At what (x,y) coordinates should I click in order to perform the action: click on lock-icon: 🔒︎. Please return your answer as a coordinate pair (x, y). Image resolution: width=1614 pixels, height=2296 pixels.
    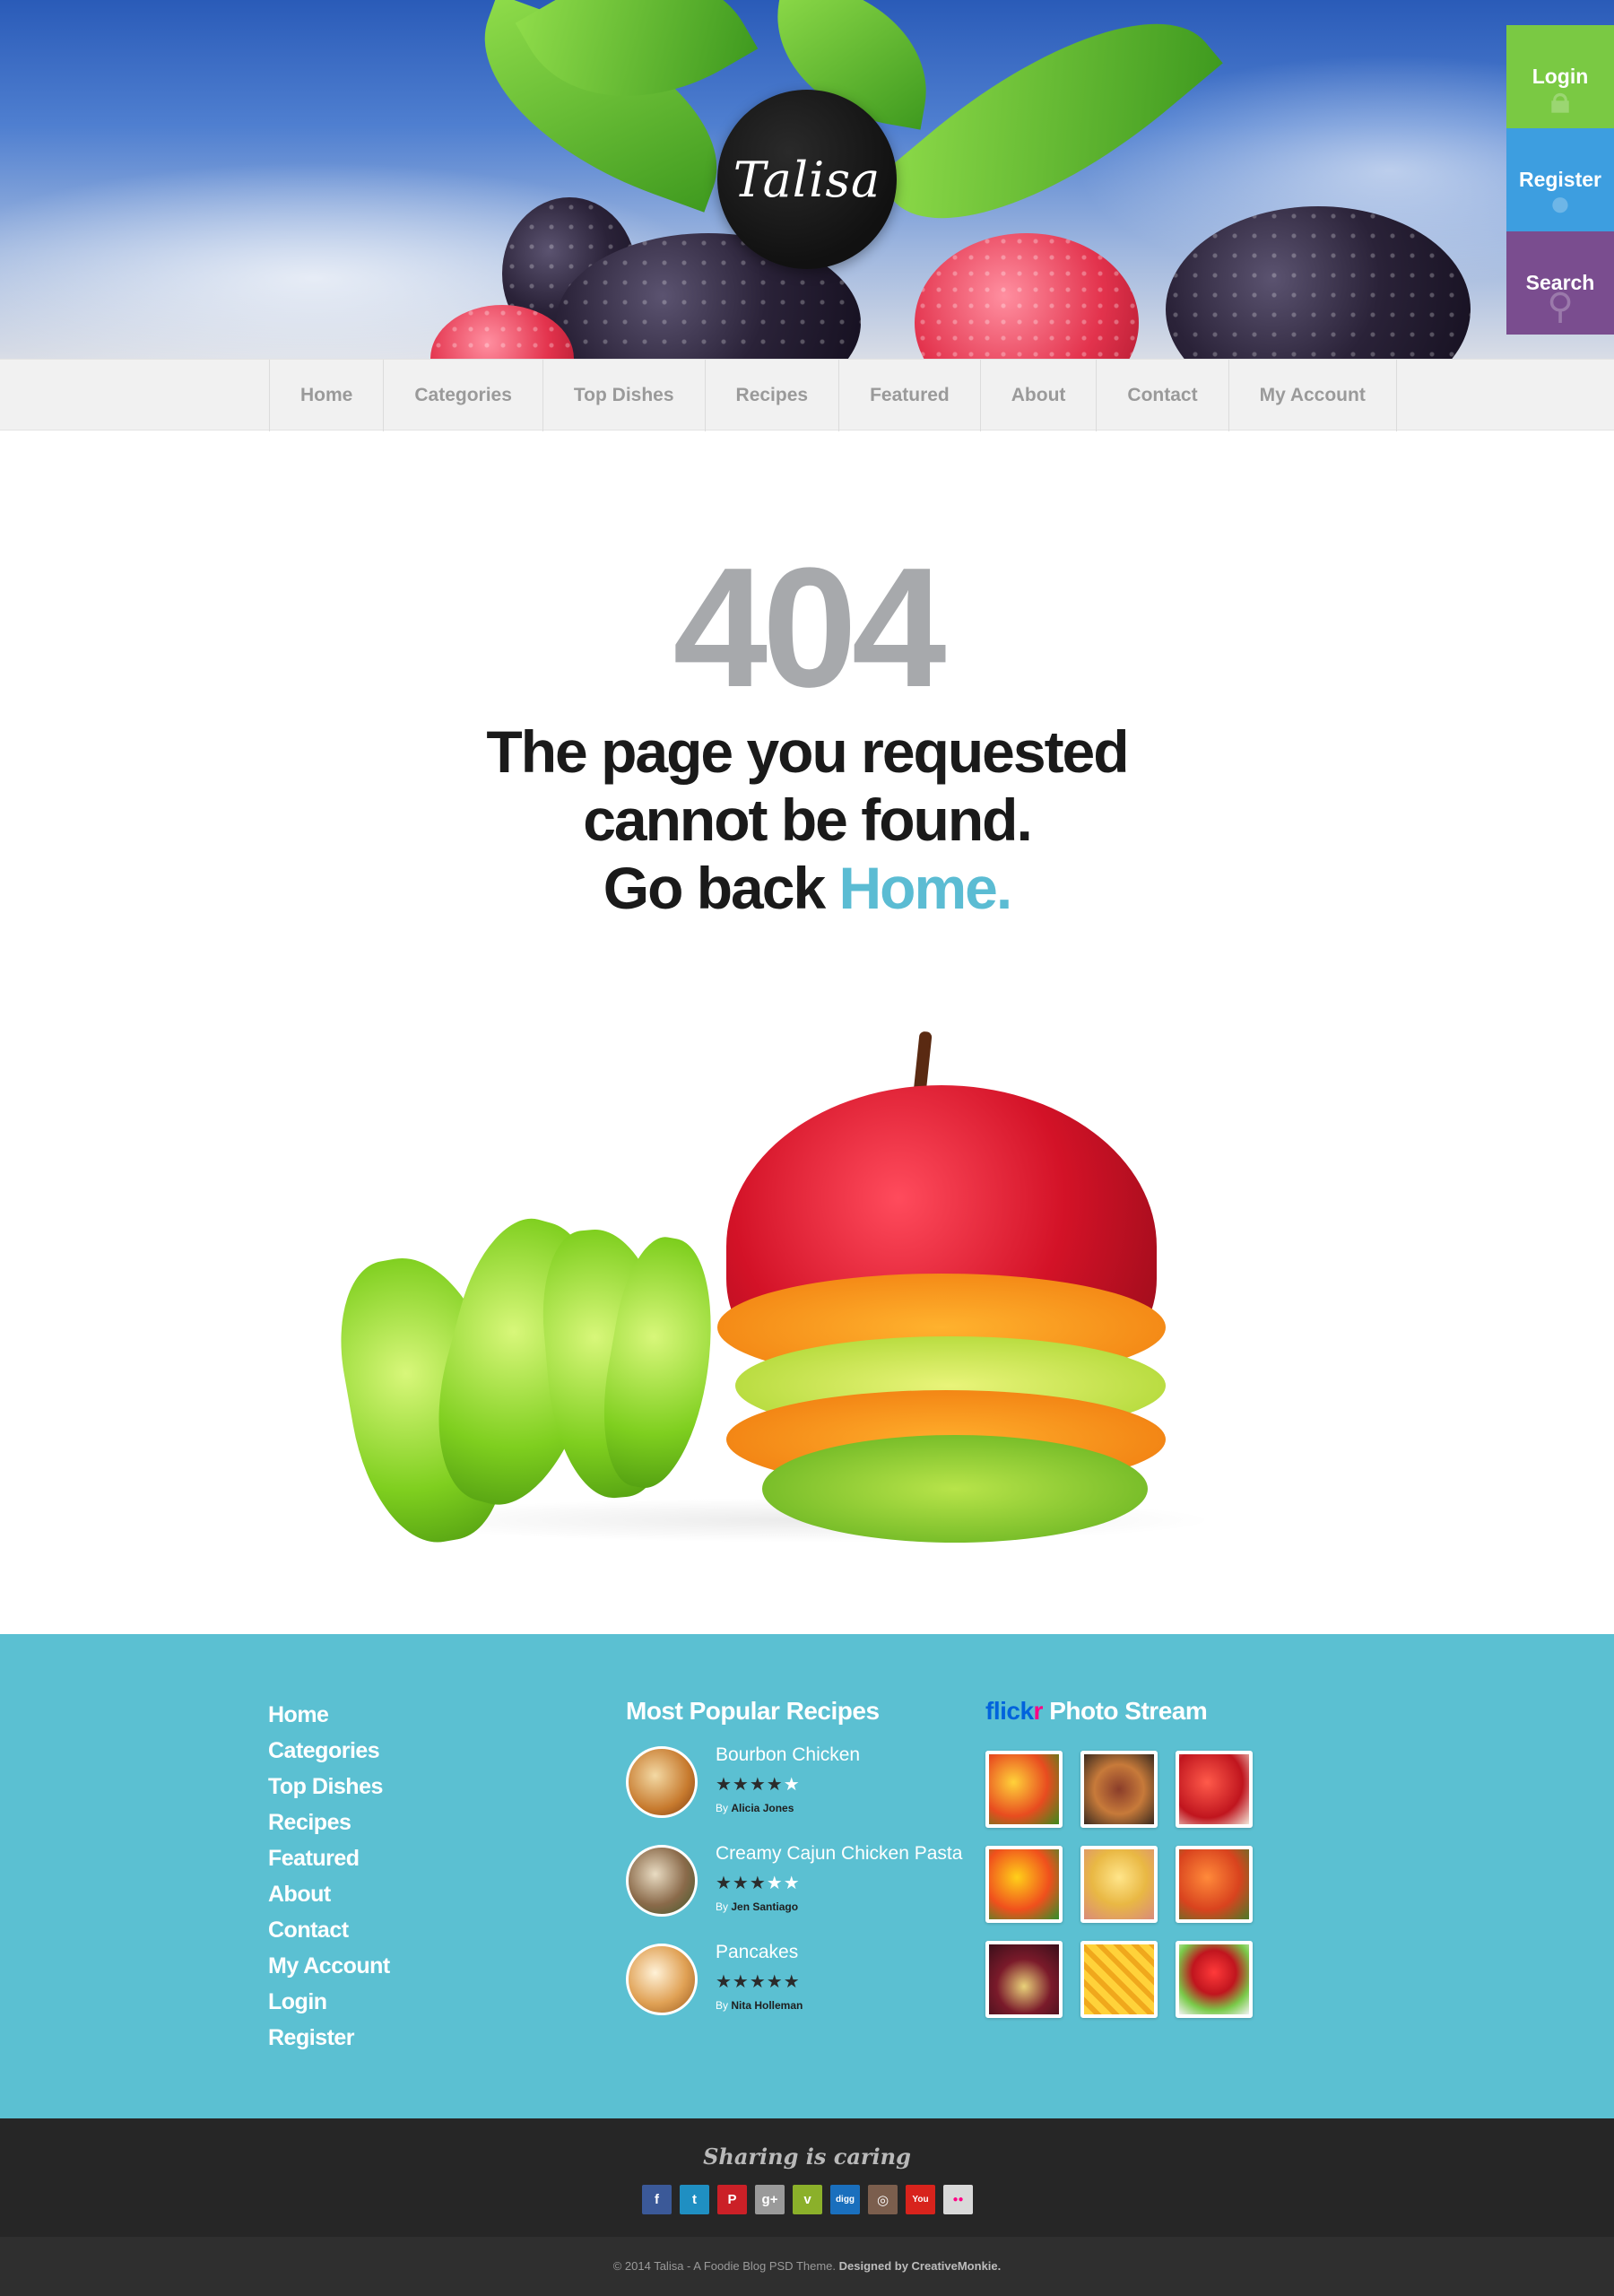
    Looking at the image, I should click on (1560, 100).